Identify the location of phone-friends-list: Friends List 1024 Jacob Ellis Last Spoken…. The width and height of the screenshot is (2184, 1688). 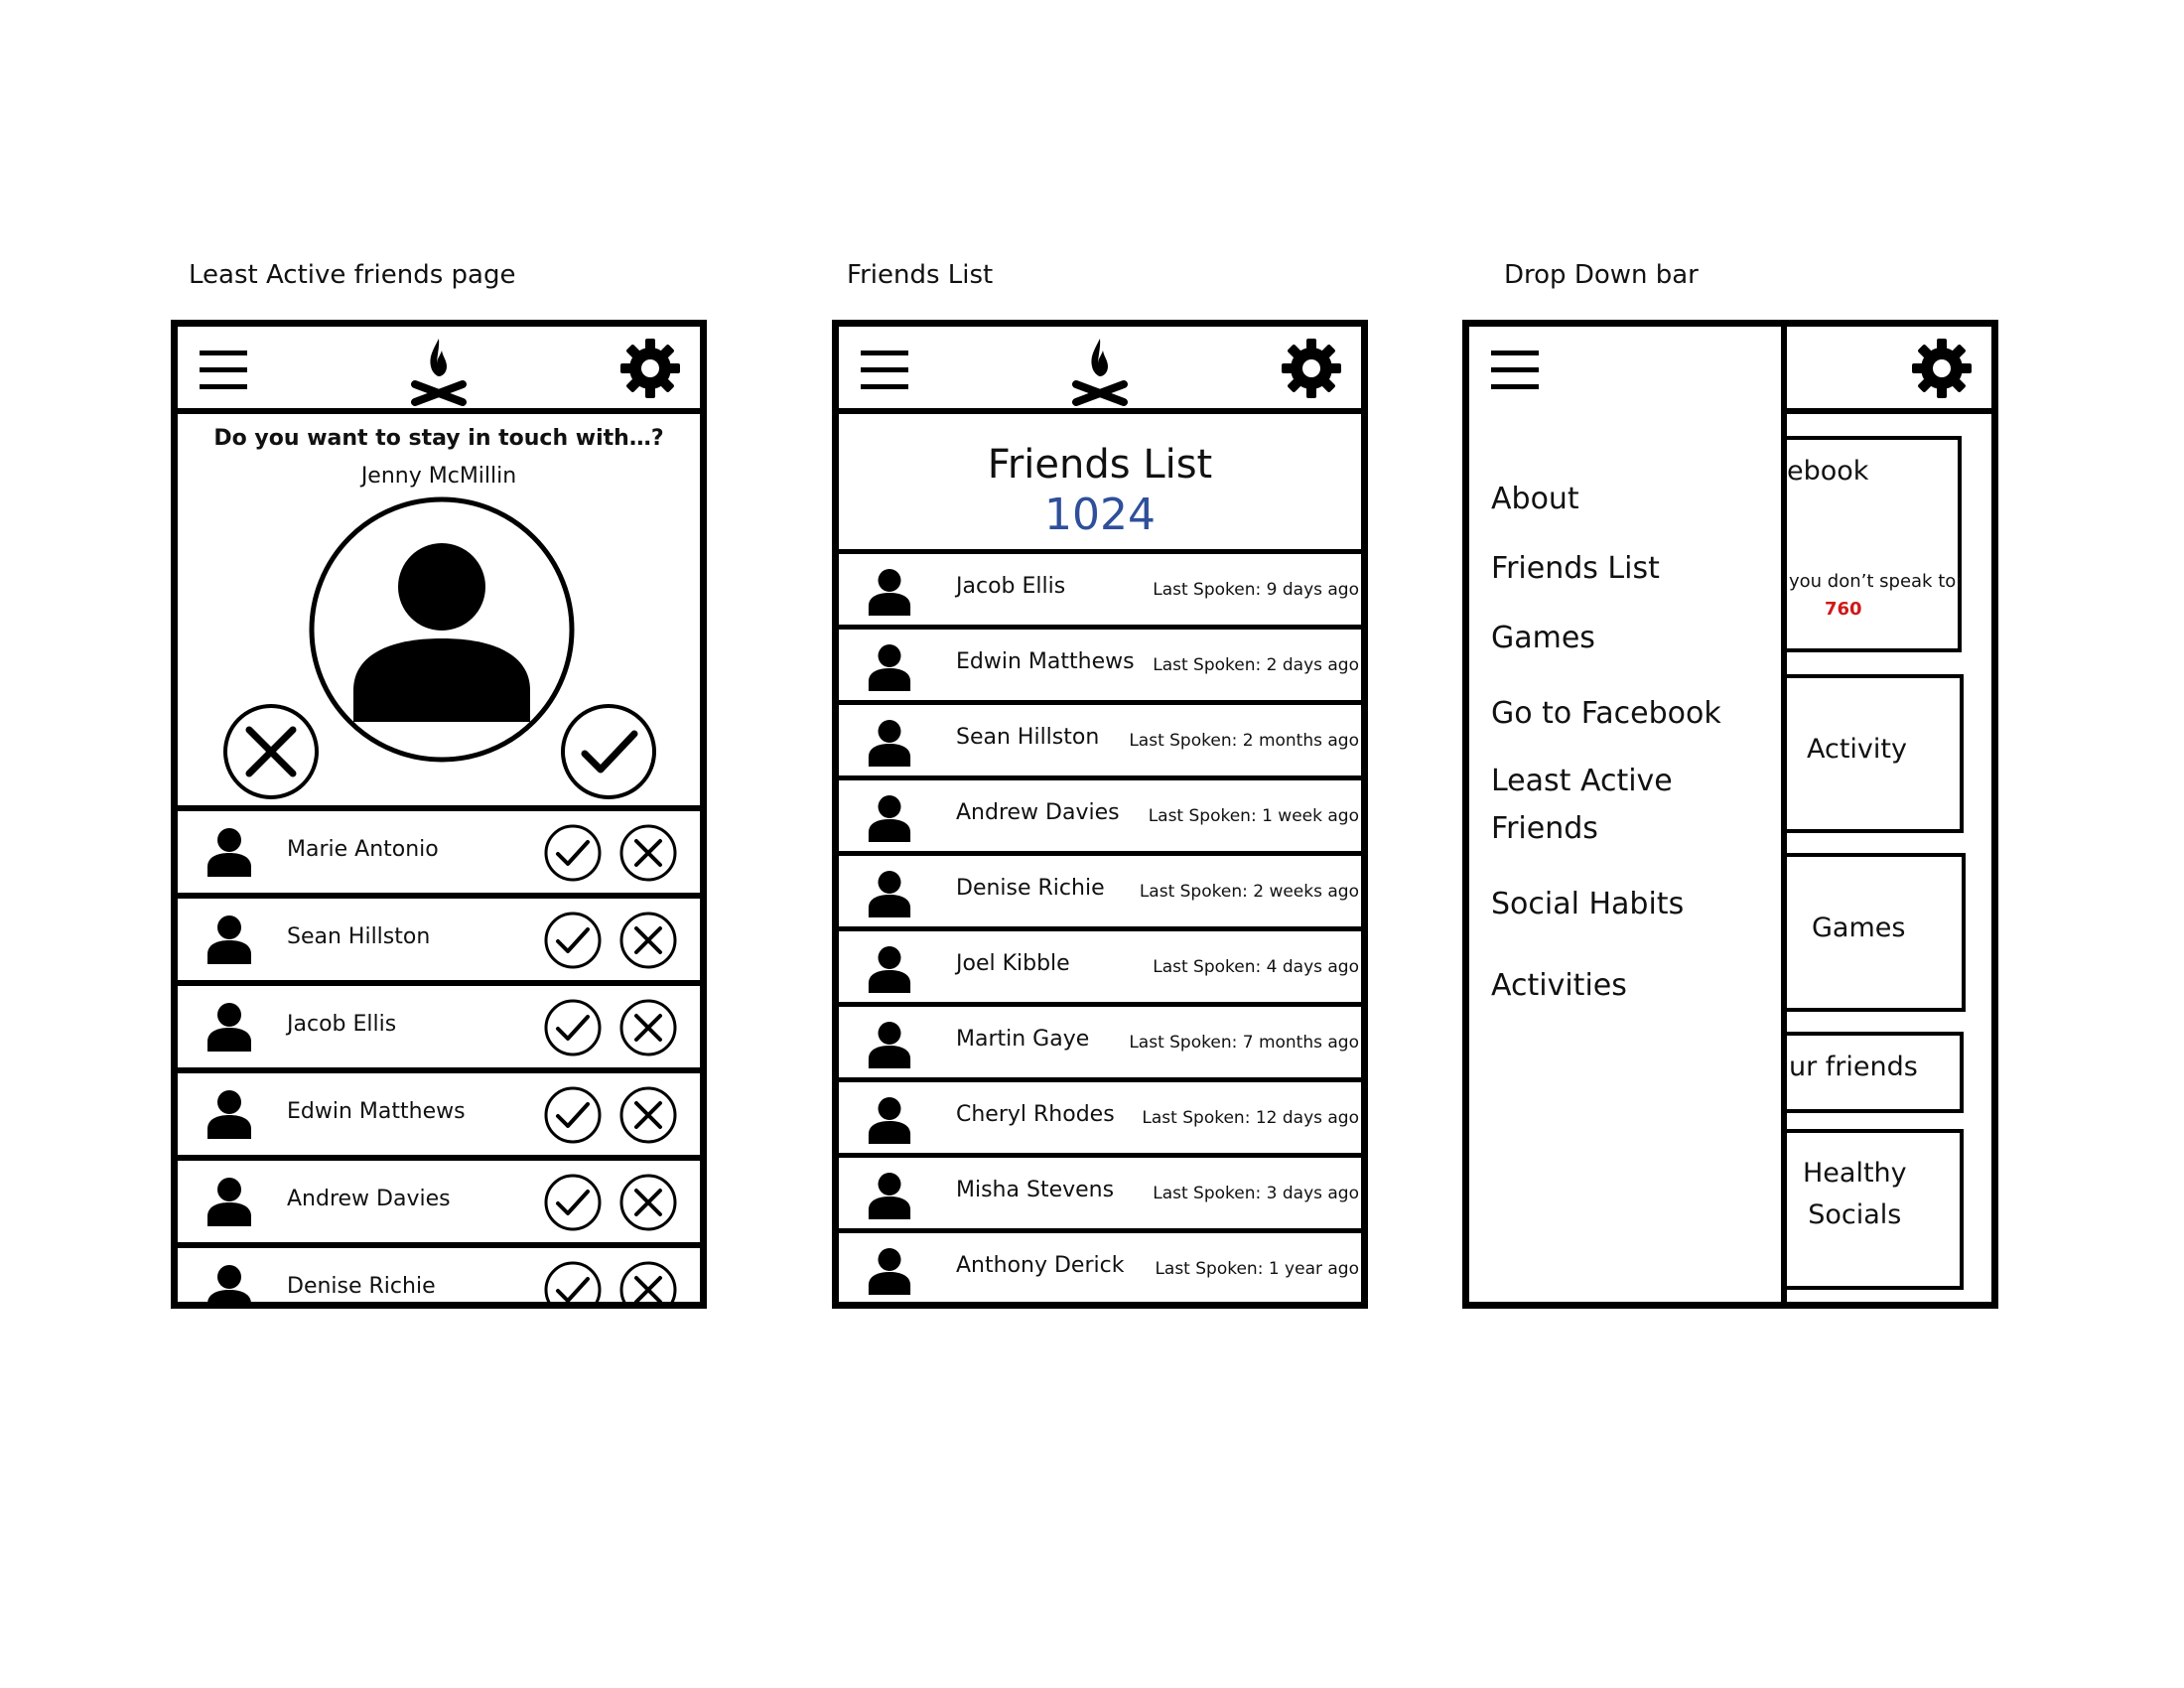
(1100, 814).